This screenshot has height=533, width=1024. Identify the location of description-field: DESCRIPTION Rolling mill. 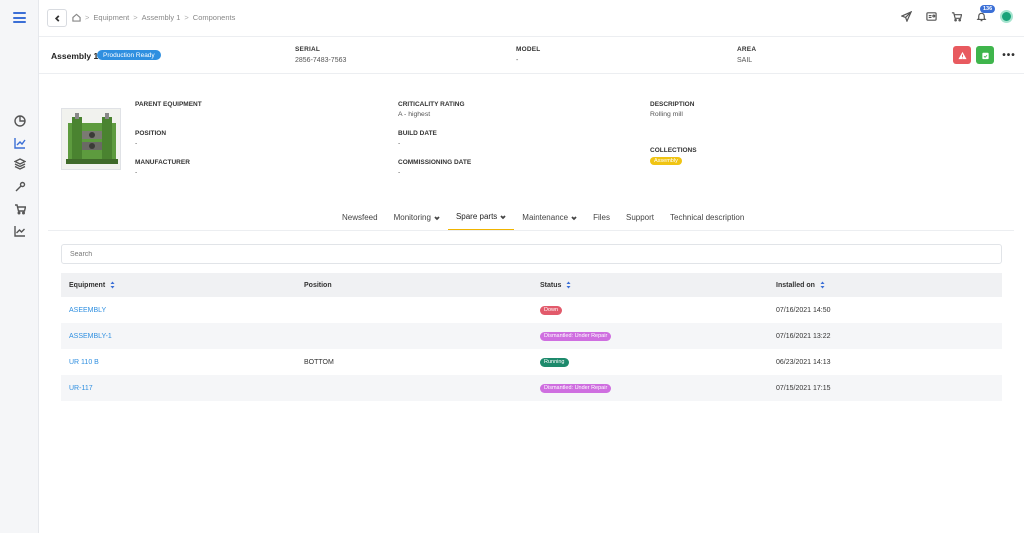
(672, 109).